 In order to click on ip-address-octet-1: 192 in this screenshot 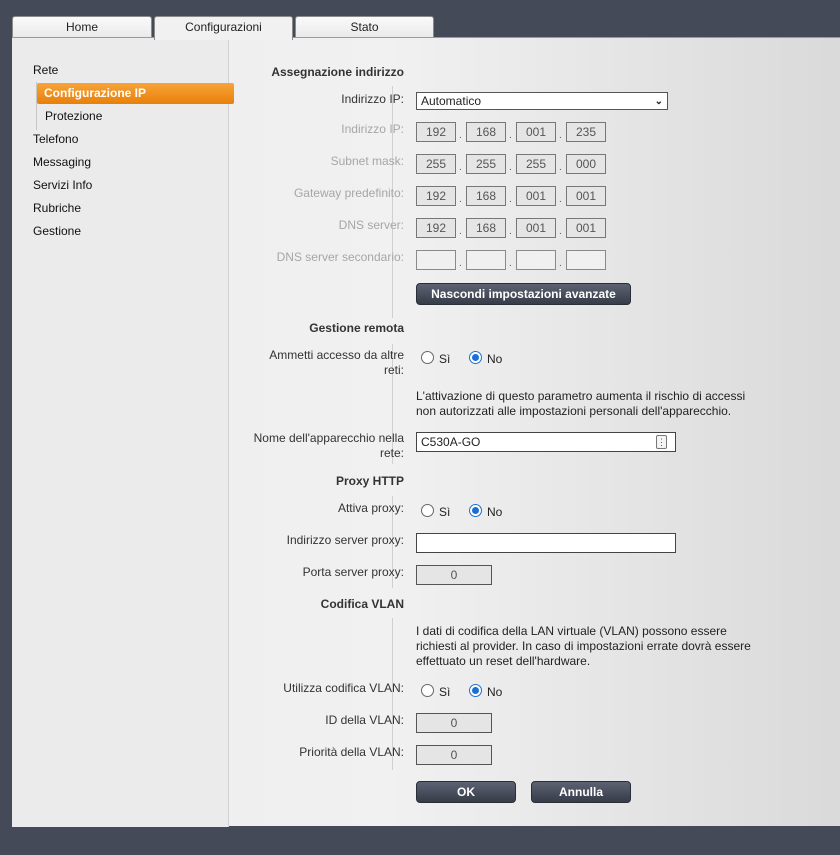, I will do `click(436, 132)`.